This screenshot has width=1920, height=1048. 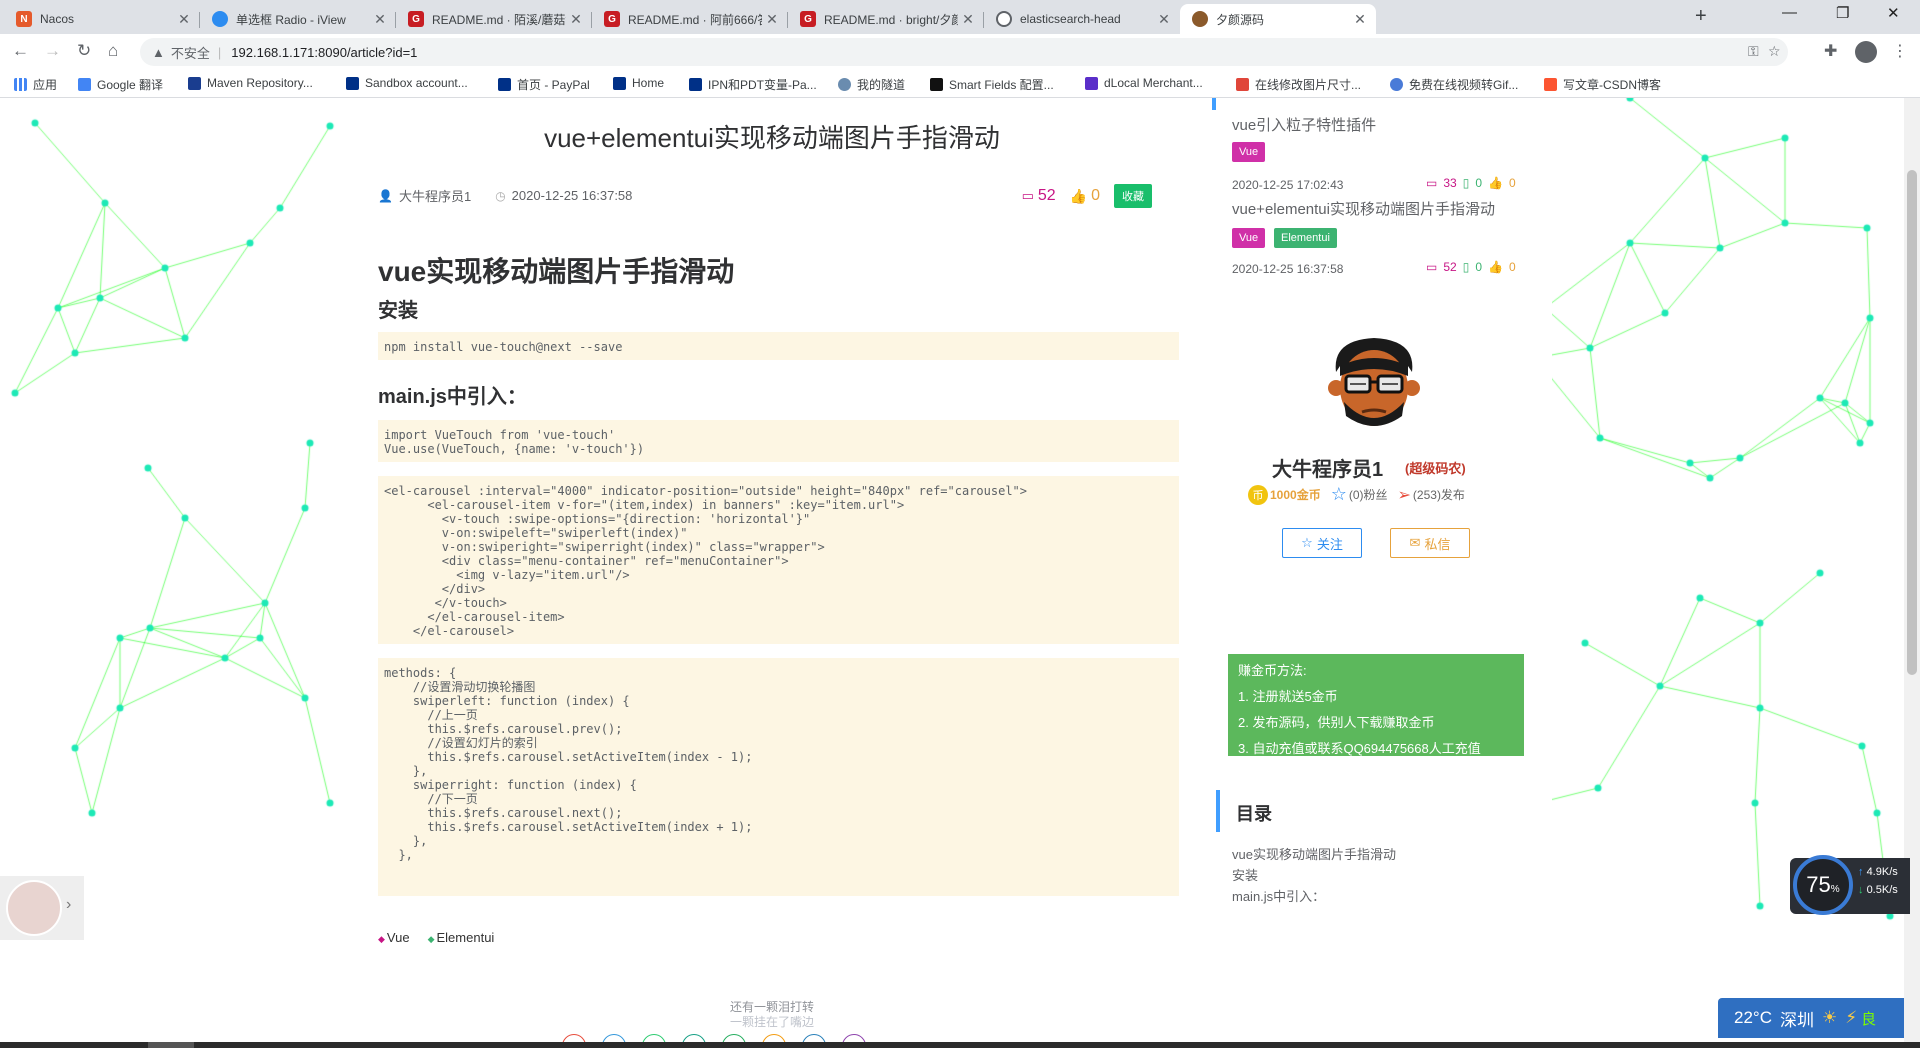 What do you see at coordinates (1254, 814) in the screenshot?
I see `toc-title: 目录` at bounding box center [1254, 814].